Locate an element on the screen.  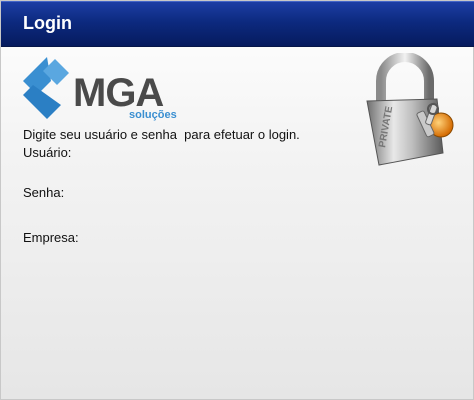
company-logo: MGA soluções is located at coordinates (103, 90).